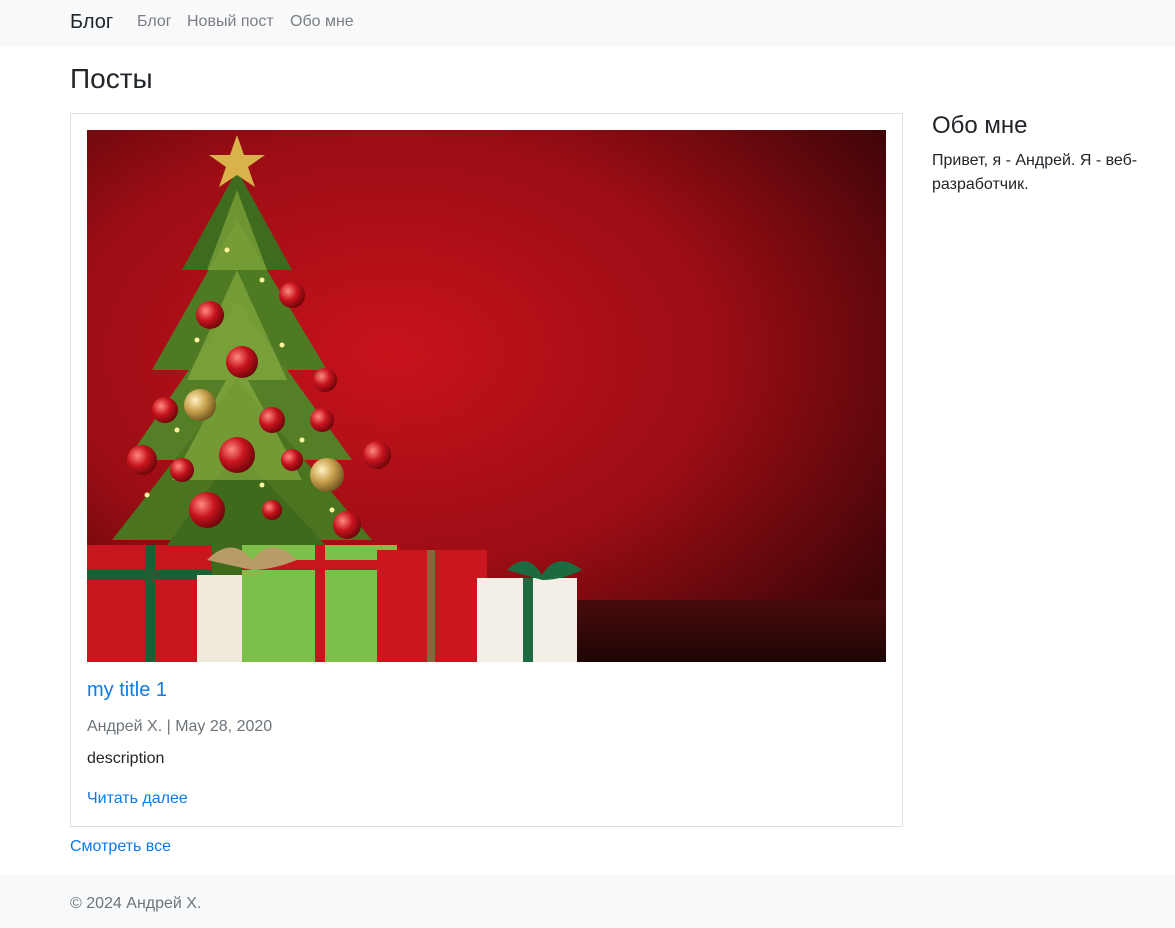 Image resolution: width=1175 pixels, height=928 pixels. What do you see at coordinates (224, 726) in the screenshot?
I see `post-date: May 28, 2020` at bounding box center [224, 726].